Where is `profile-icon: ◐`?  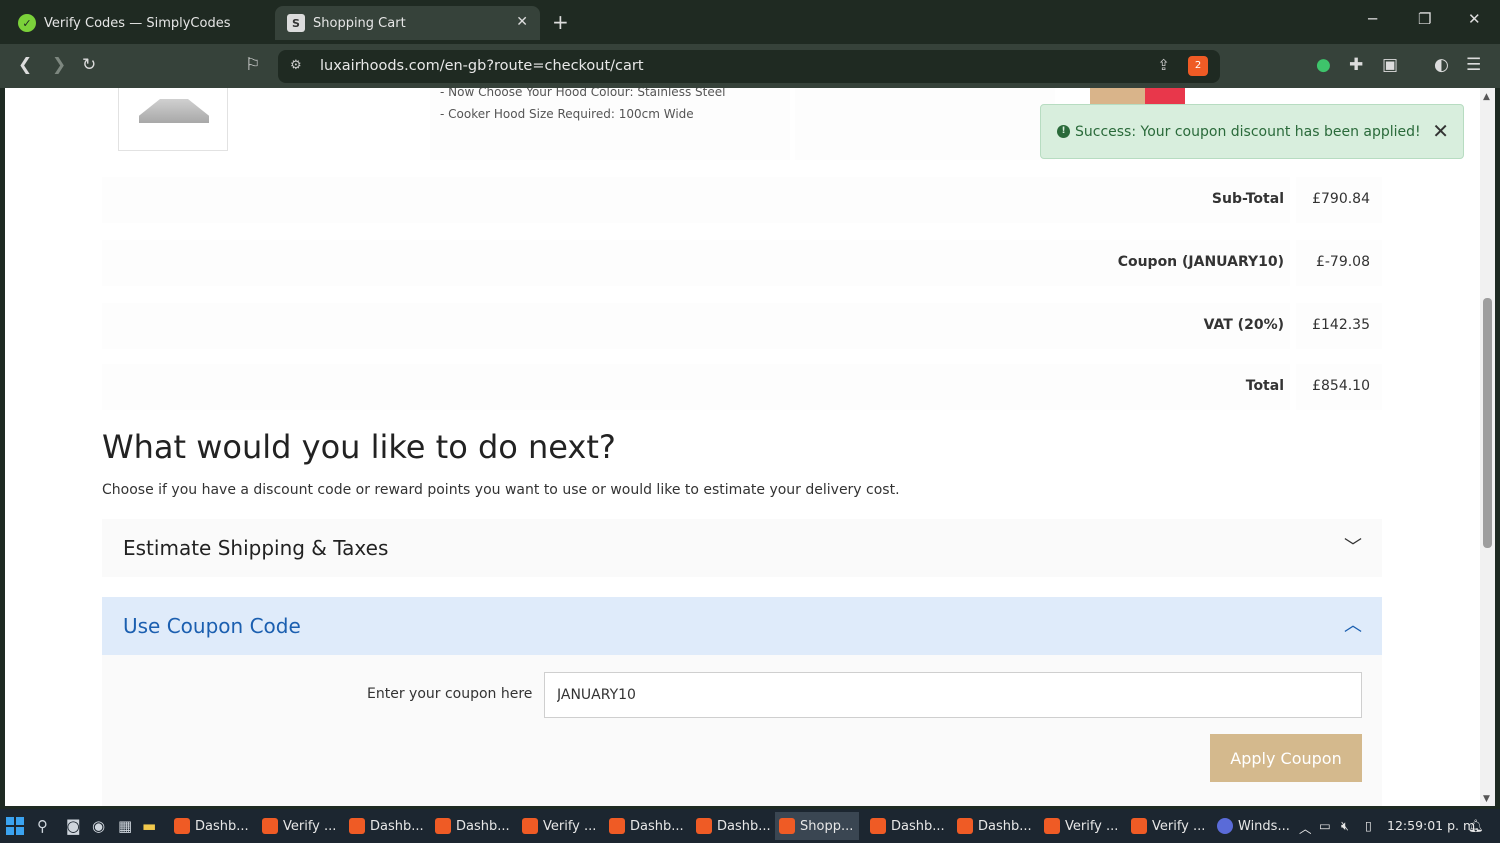
profile-icon: ◐ is located at coordinates (1441, 65).